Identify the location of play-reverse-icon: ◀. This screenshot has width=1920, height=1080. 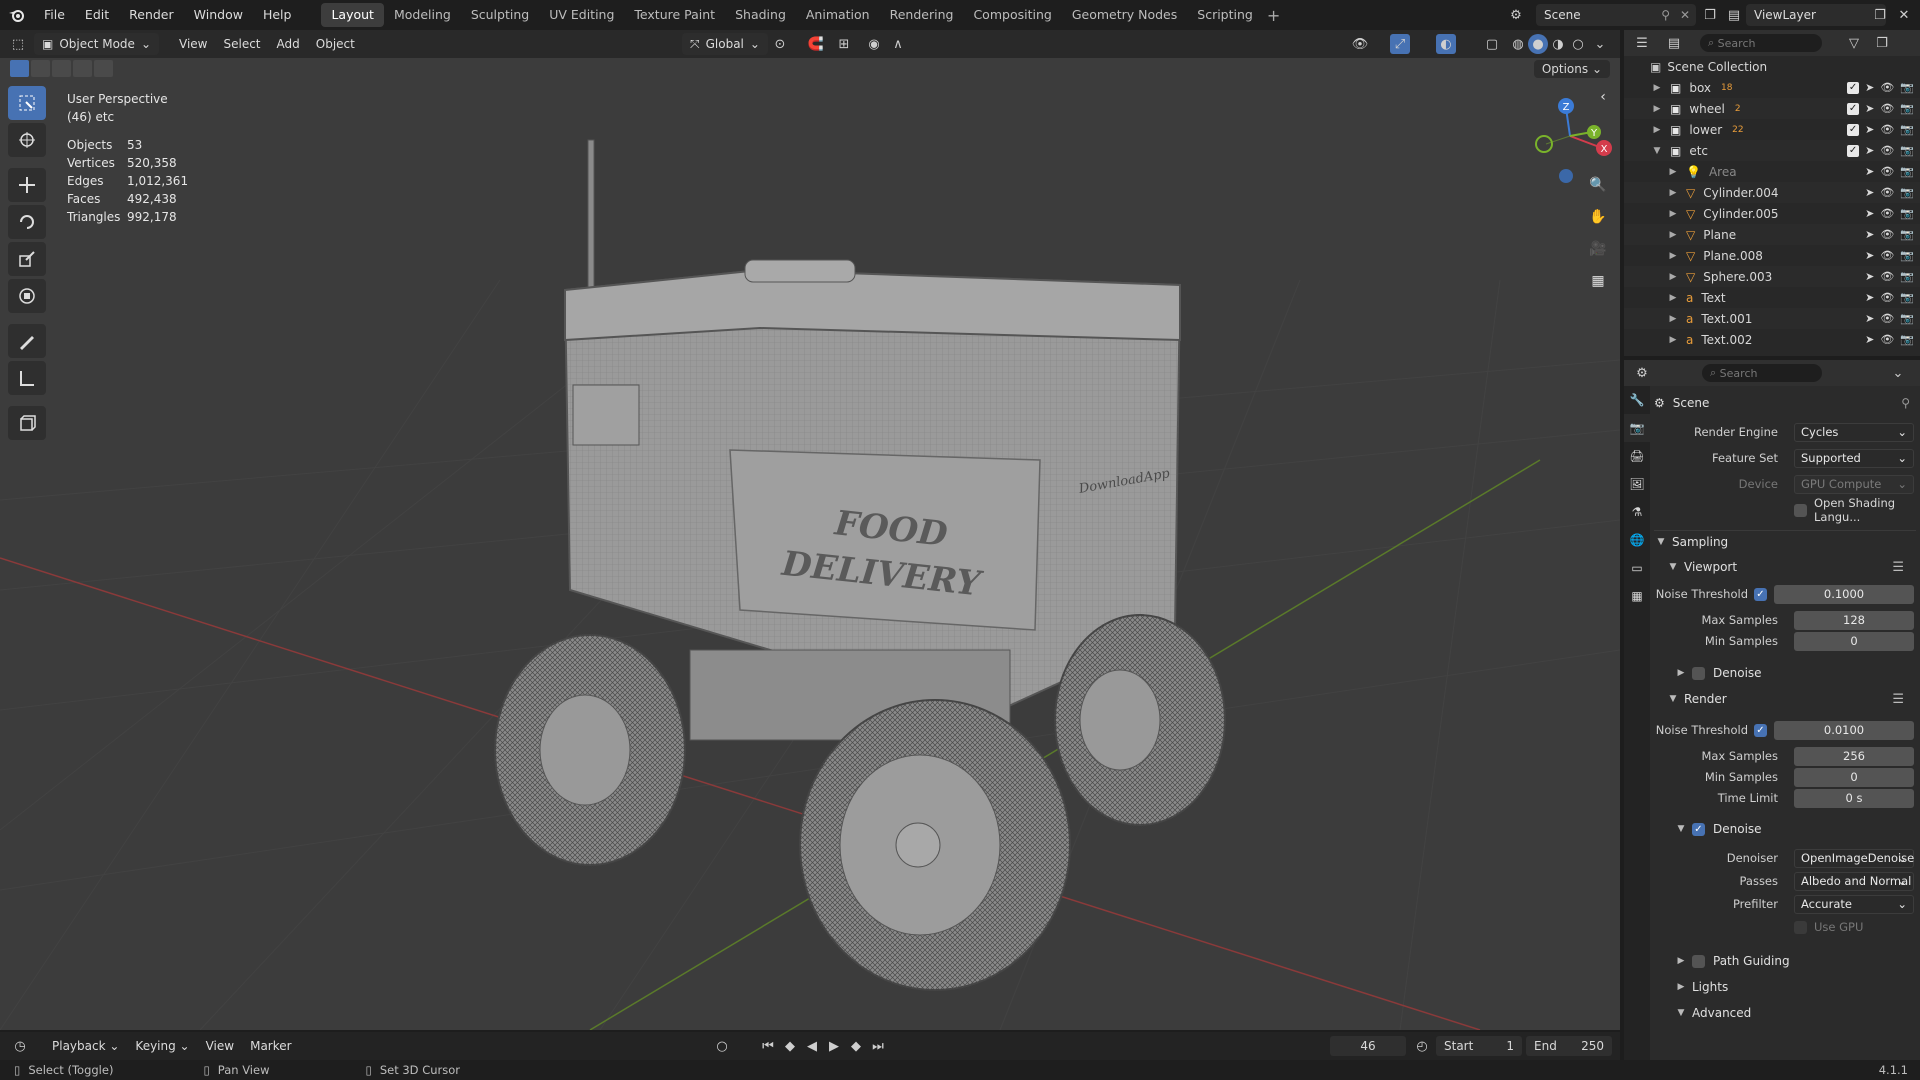
(812, 1046).